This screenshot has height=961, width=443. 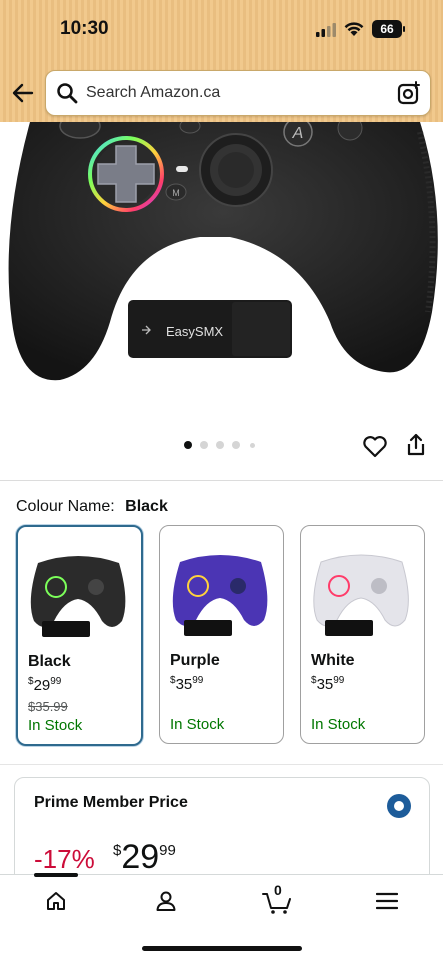 I want to click on search-bar: Search Amazon.ca, so click(x=238, y=93).